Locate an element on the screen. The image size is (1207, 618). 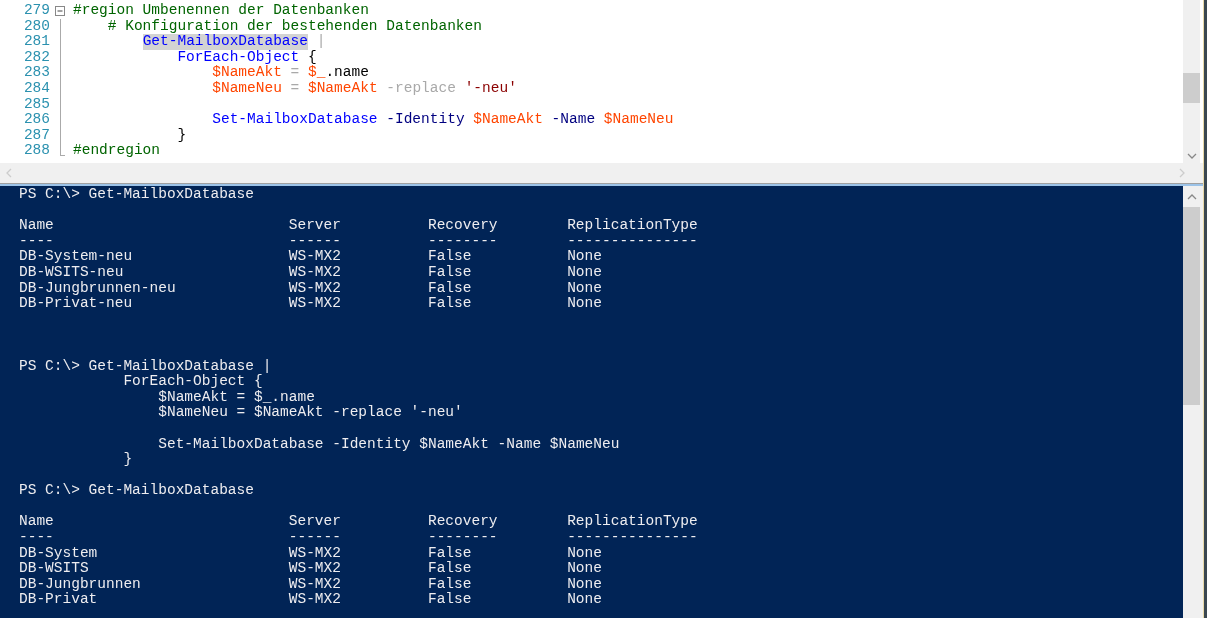
code-text: { is located at coordinates (312, 57).